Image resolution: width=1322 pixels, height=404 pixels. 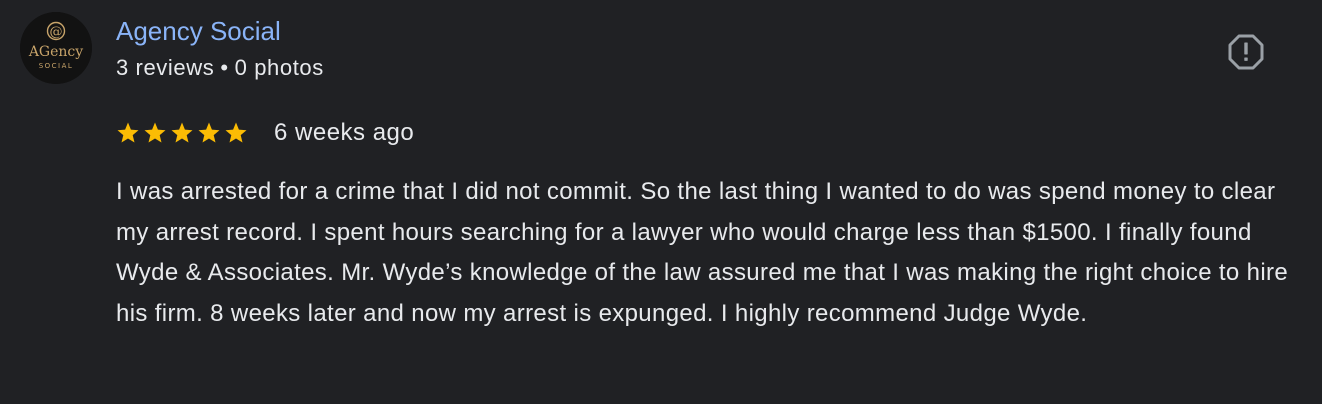 I want to click on author-name-link: Agency Social, so click(x=198, y=31).